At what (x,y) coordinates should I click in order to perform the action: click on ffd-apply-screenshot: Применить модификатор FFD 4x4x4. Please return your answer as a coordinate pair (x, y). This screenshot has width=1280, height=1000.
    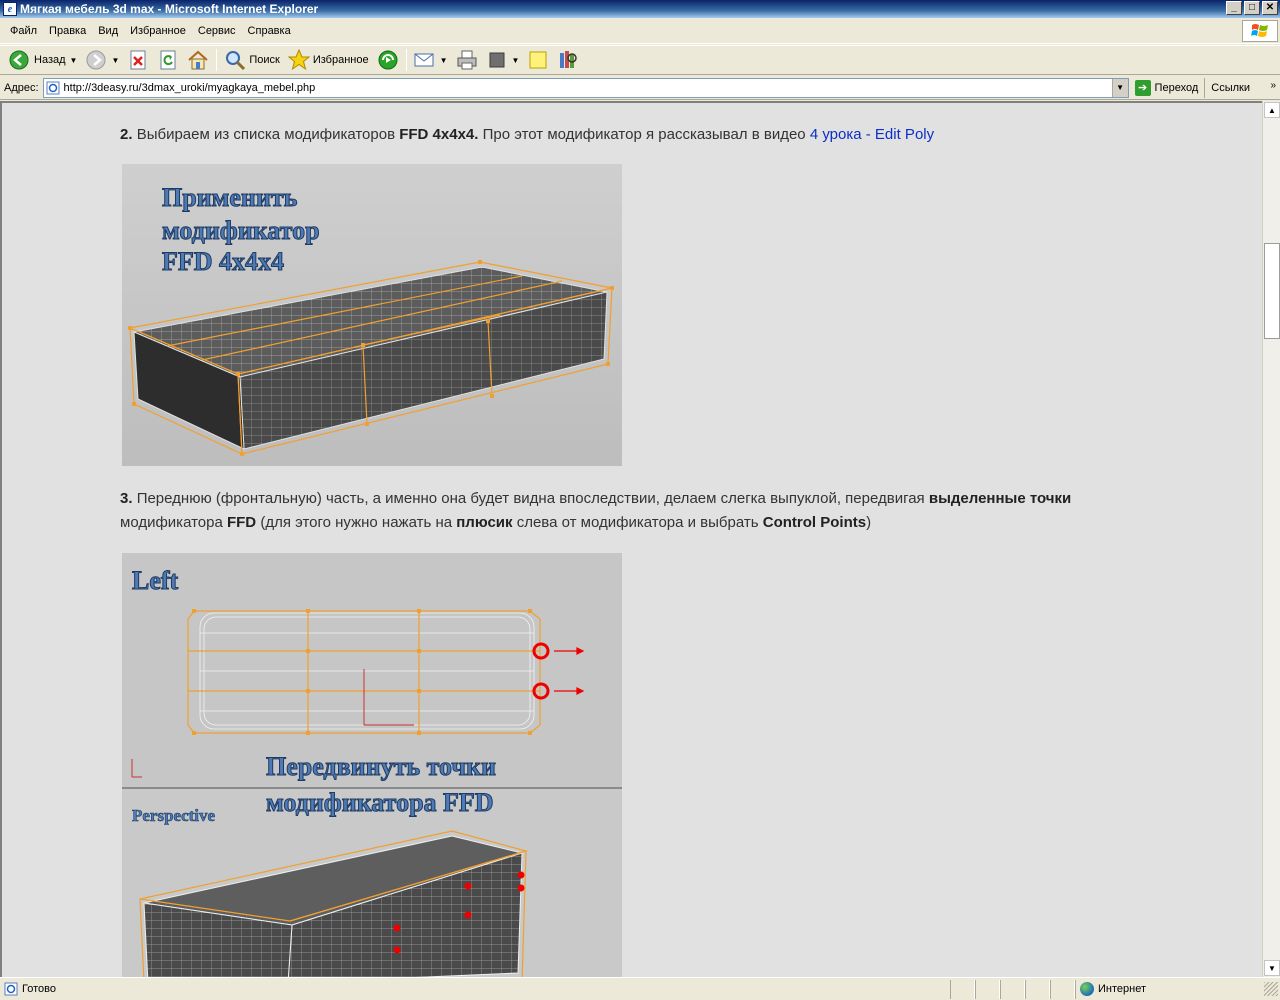
    Looking at the image, I should click on (372, 315).